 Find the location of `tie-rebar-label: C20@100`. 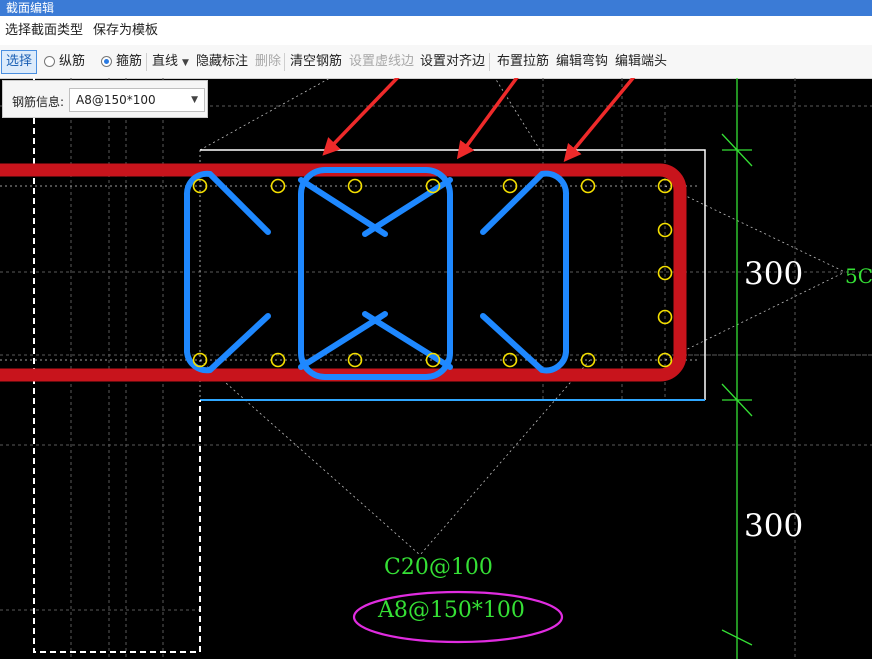

tie-rebar-label: C20@100 is located at coordinates (438, 567).